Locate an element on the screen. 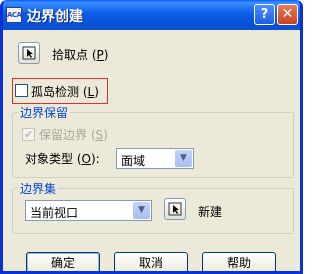 Image resolution: width=320 pixels, height=274 pixels. island-detection-label: 孤岛检测 (L) is located at coordinates (65, 91).